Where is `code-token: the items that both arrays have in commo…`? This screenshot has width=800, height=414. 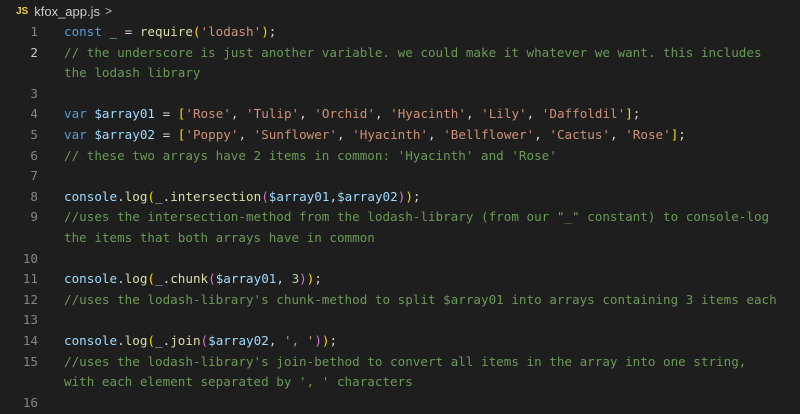
code-token: the items that both arrays have in commo… is located at coordinates (219, 237).